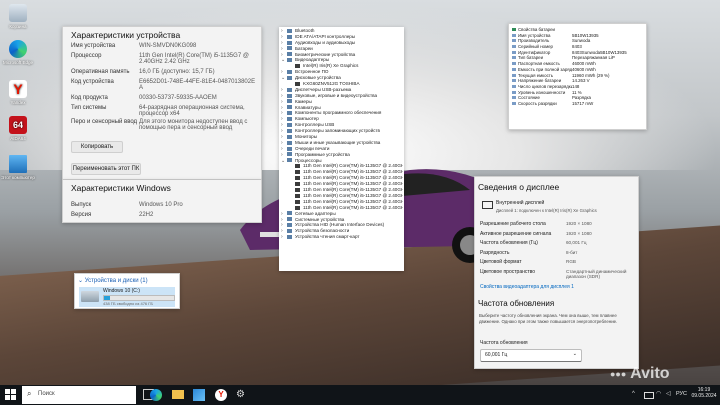 The height and width of the screenshot is (405, 720). I want to click on display-spec-label: Разрядность, so click(495, 252).